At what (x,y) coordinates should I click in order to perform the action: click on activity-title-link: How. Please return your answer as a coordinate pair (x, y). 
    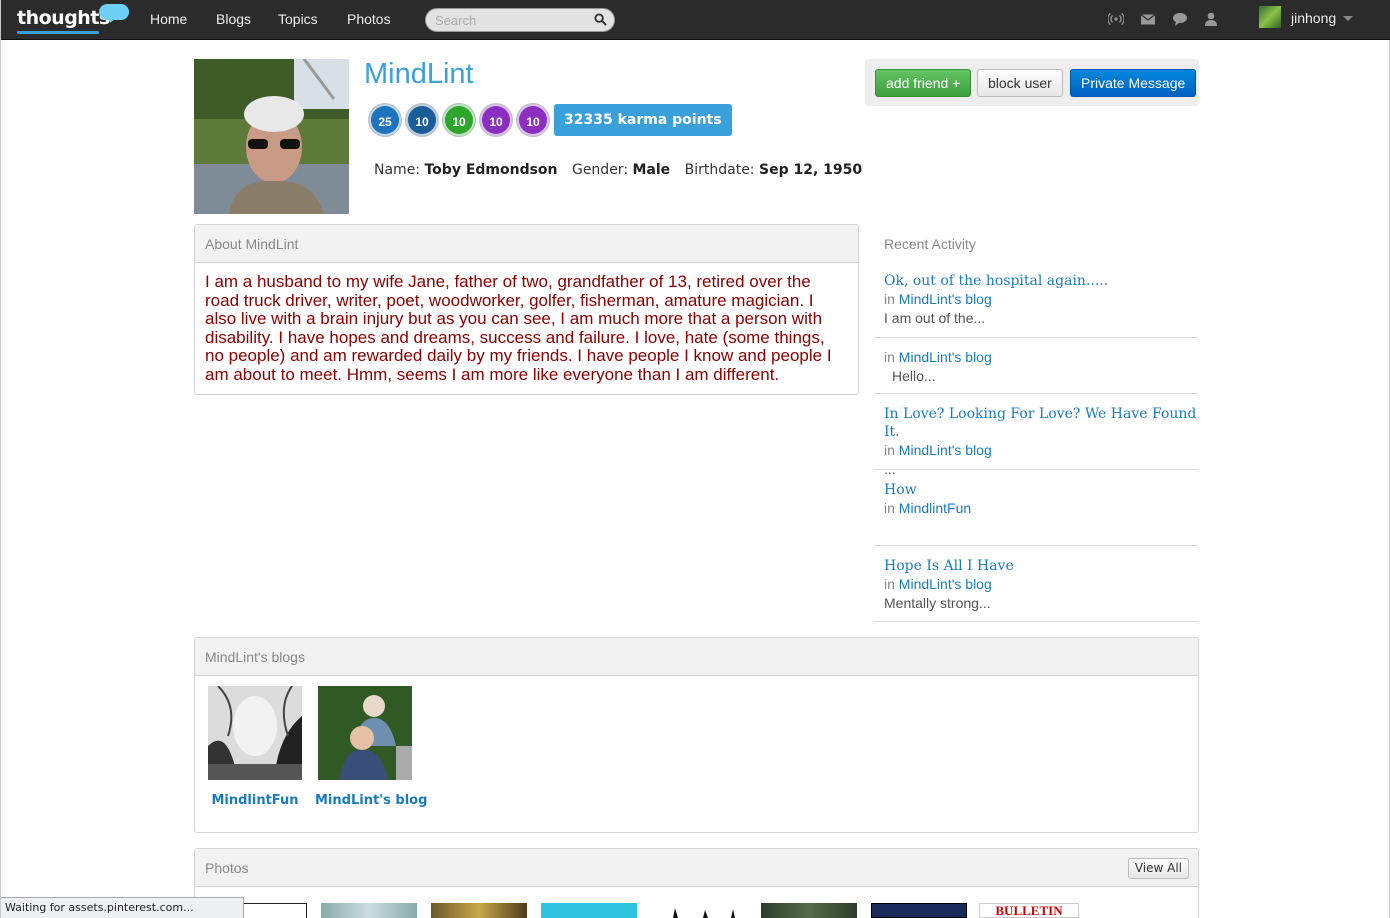
    Looking at the image, I should click on (1041, 490).